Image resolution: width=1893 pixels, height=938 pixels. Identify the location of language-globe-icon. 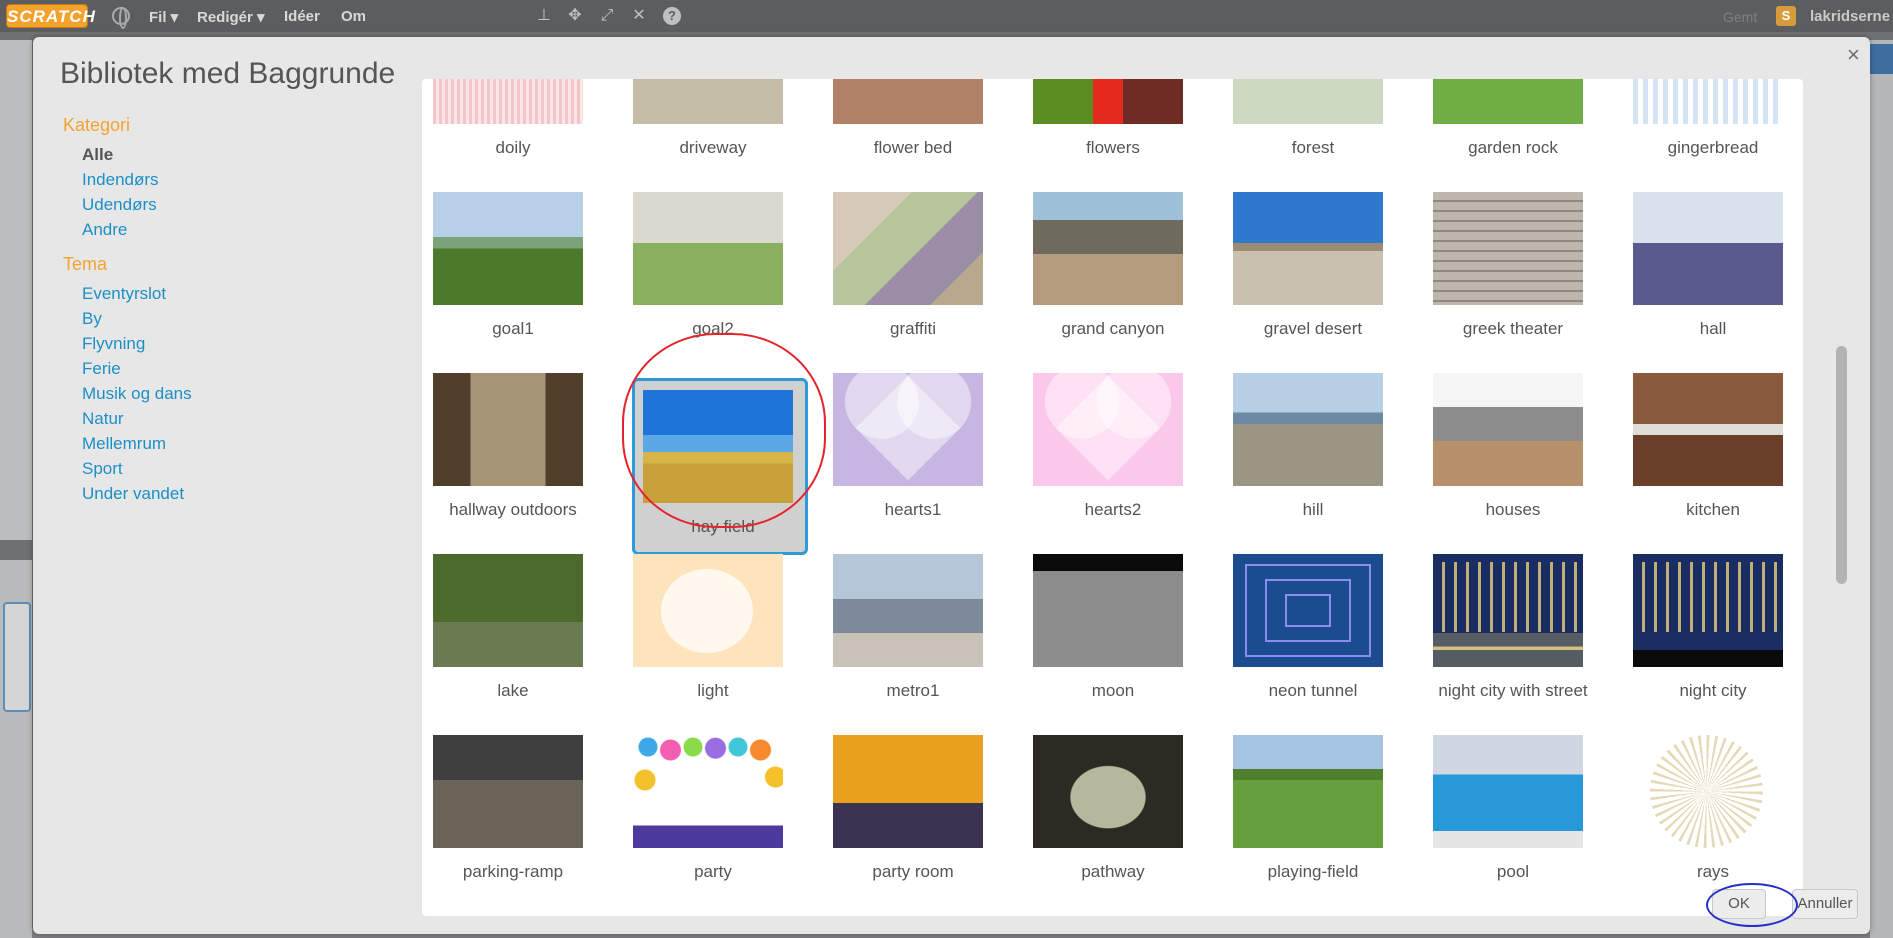
(121, 18).